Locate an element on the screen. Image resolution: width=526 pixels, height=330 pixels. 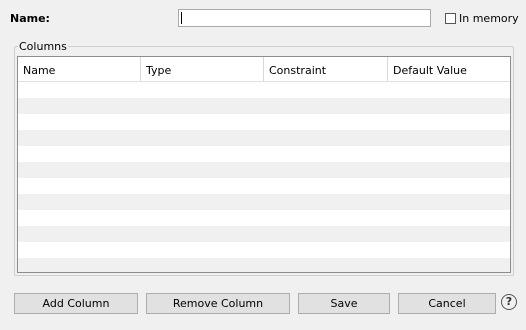
text-caret is located at coordinates (181, 18).